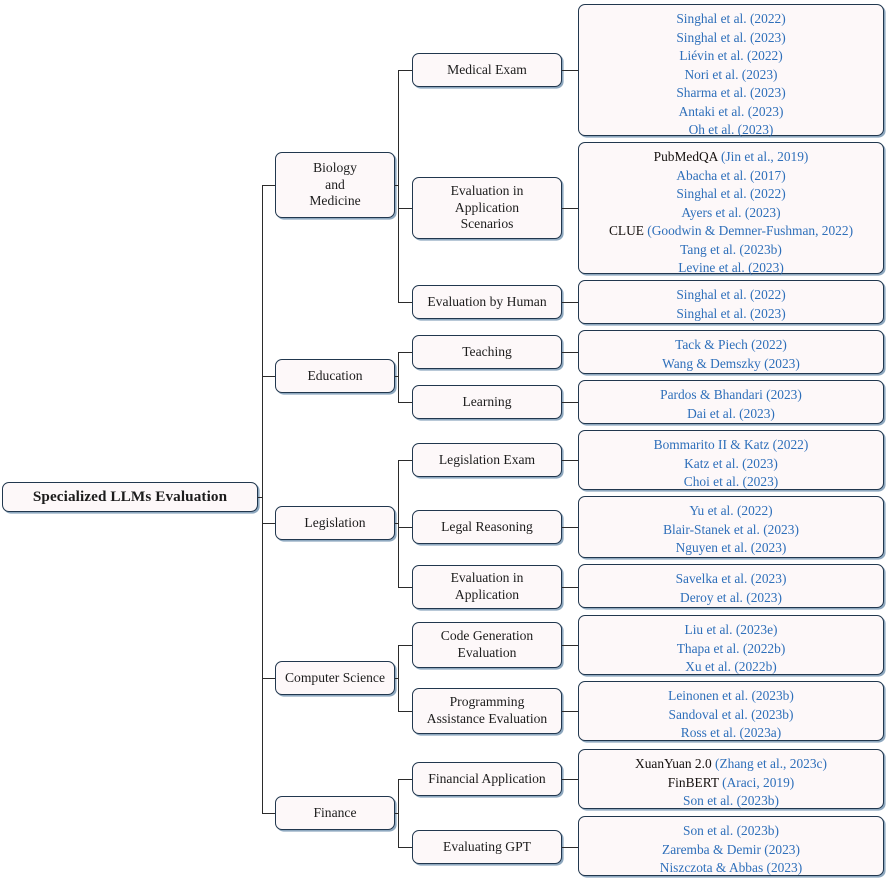  I want to click on citation-text: Ayers et al. (2023), so click(731, 212).